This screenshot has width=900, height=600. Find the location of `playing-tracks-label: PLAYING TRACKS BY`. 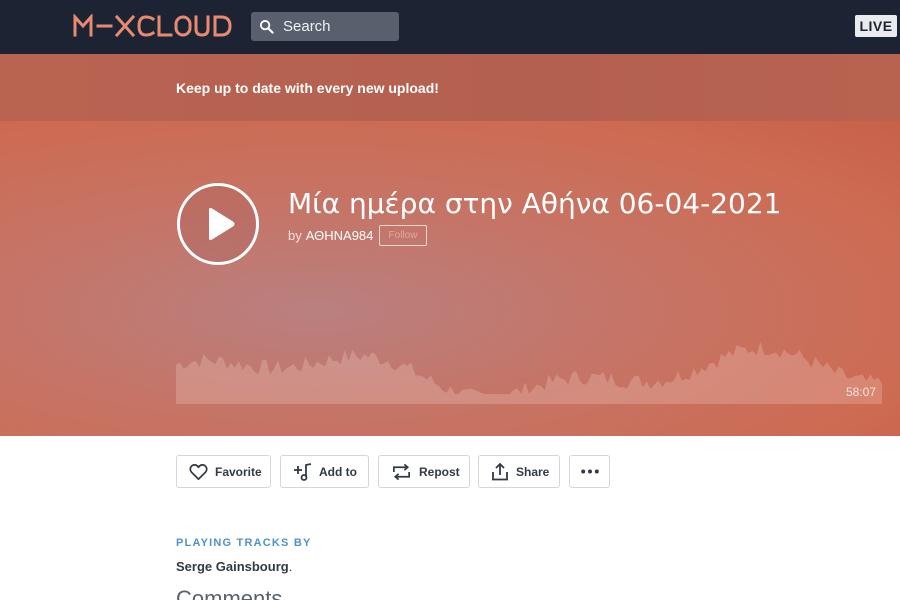

playing-tracks-label: PLAYING TRACKS BY is located at coordinates (244, 543).